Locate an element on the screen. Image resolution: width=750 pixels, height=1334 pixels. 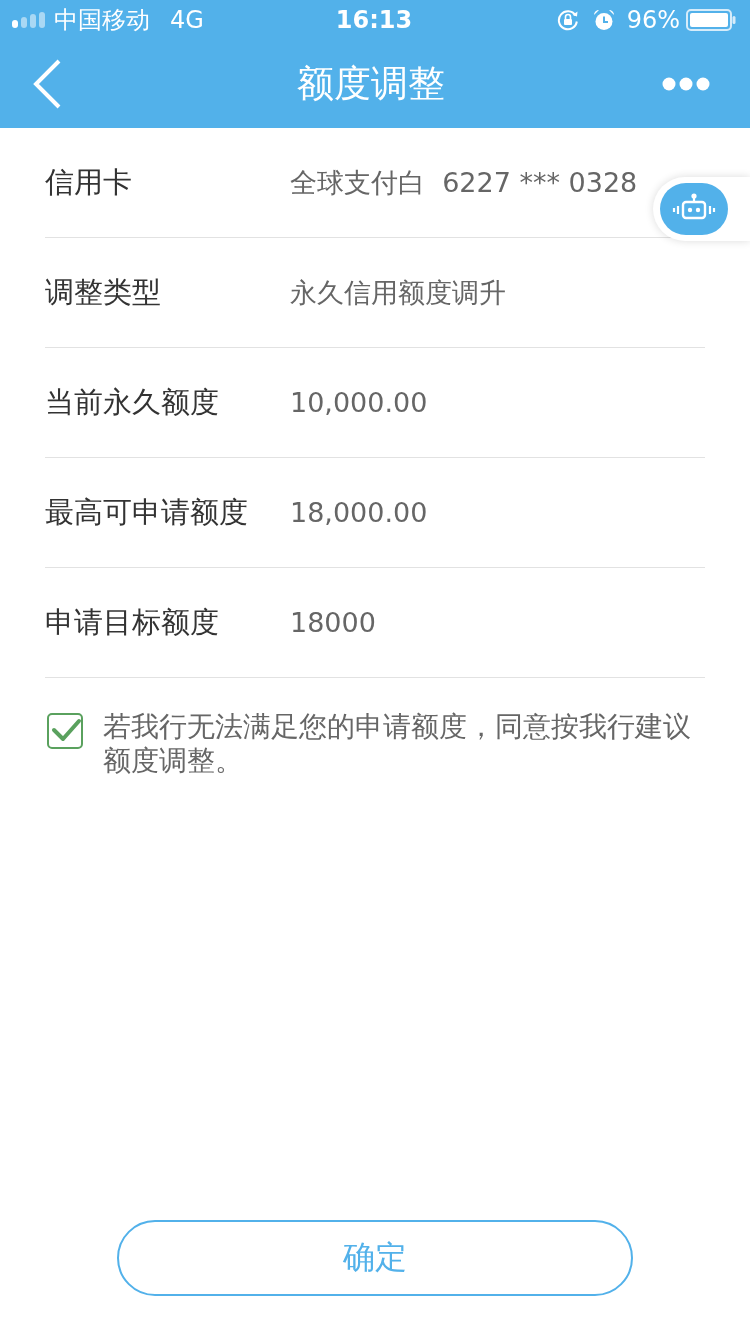
status-time: 16:13 is located at coordinates (374, 20).